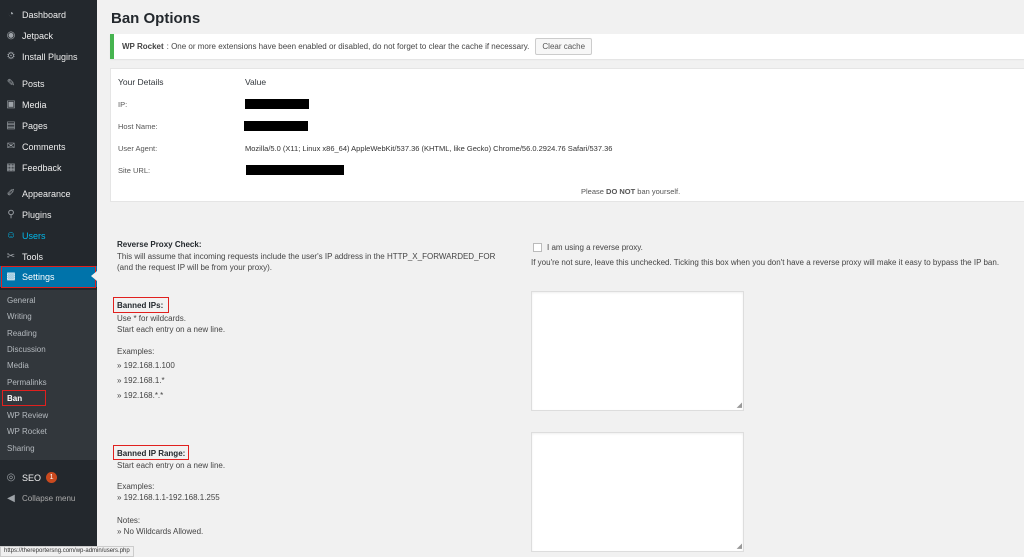  Describe the element at coordinates (21, 448) in the screenshot. I see `submenu-item-sharing: Sharing` at that location.